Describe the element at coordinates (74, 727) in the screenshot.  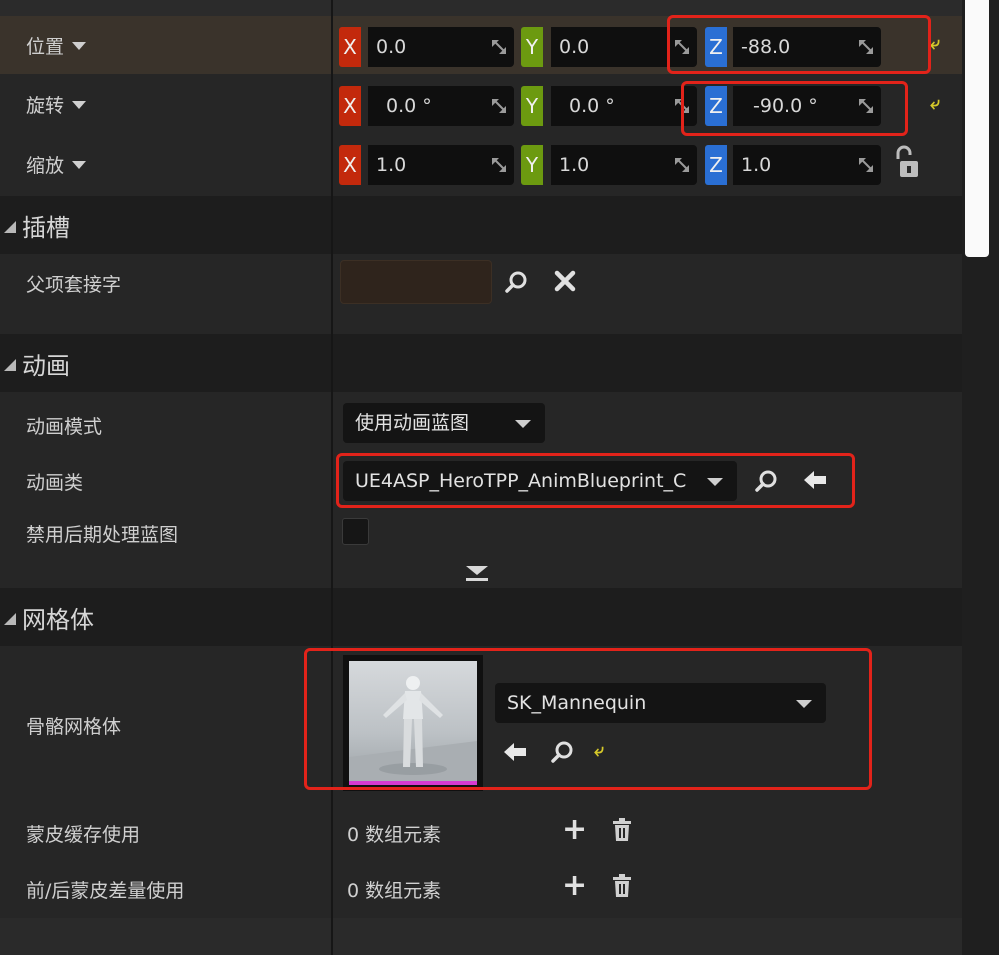
I see `skeletal-mesh-label: 骨骼网格体` at that location.